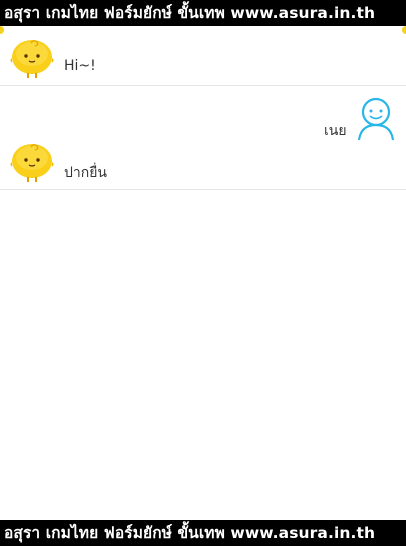  What do you see at coordinates (404, 30) in the screenshot?
I see `corner-decoration-right` at bounding box center [404, 30].